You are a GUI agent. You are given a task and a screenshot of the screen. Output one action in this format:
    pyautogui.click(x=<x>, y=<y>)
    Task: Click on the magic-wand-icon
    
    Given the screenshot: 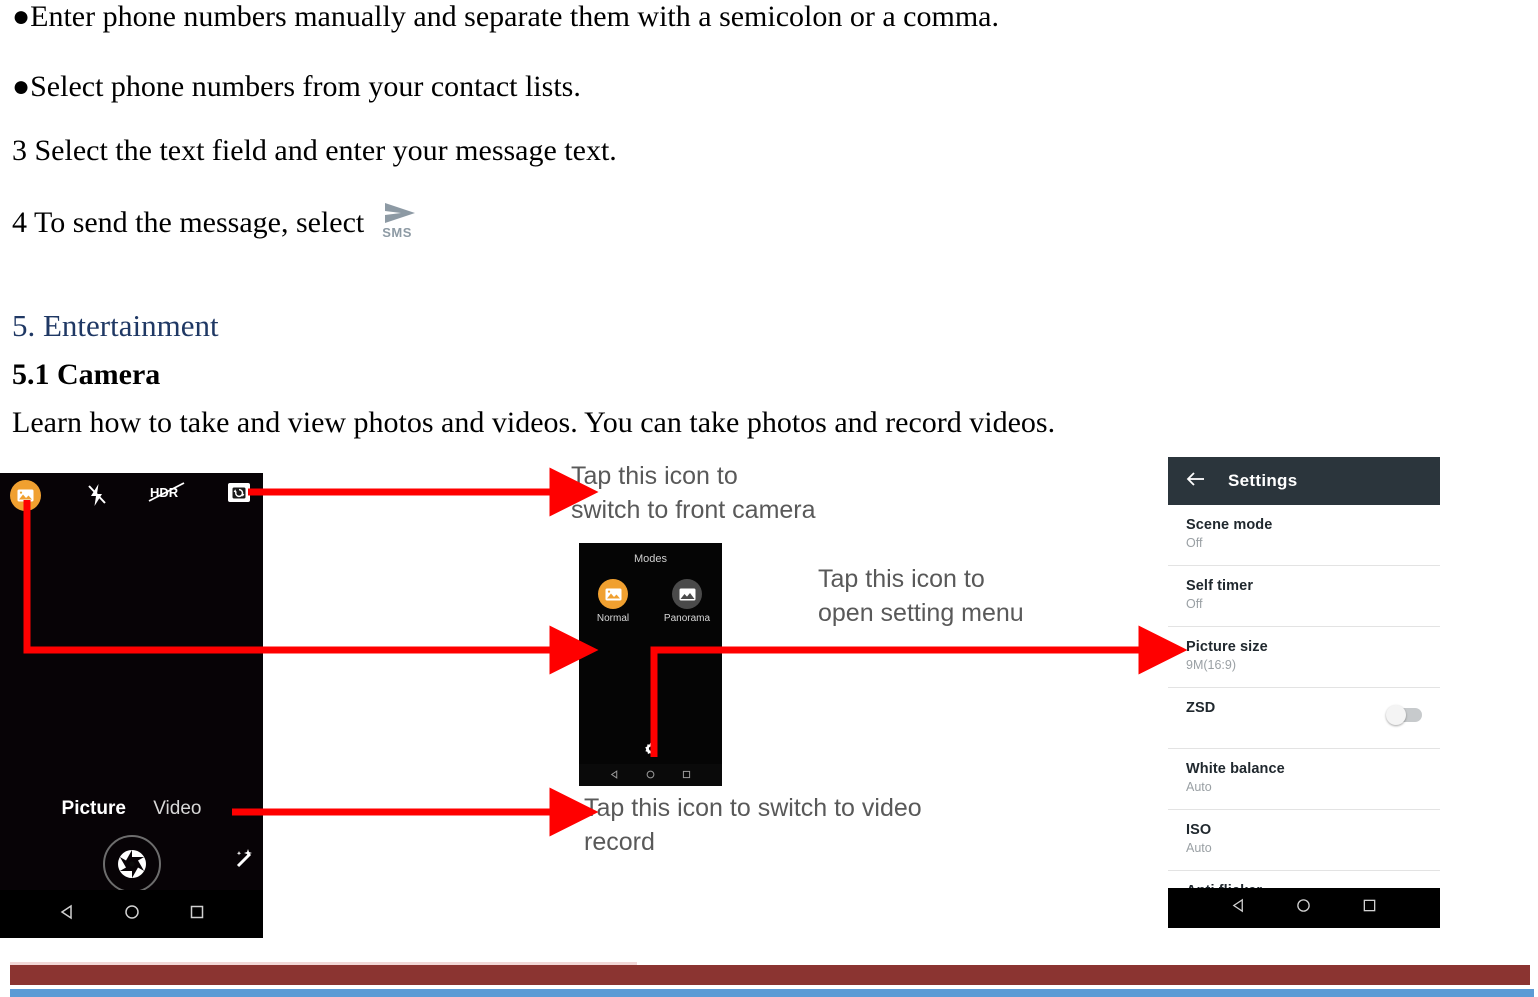 What is the action you would take?
    pyautogui.click(x=245, y=861)
    